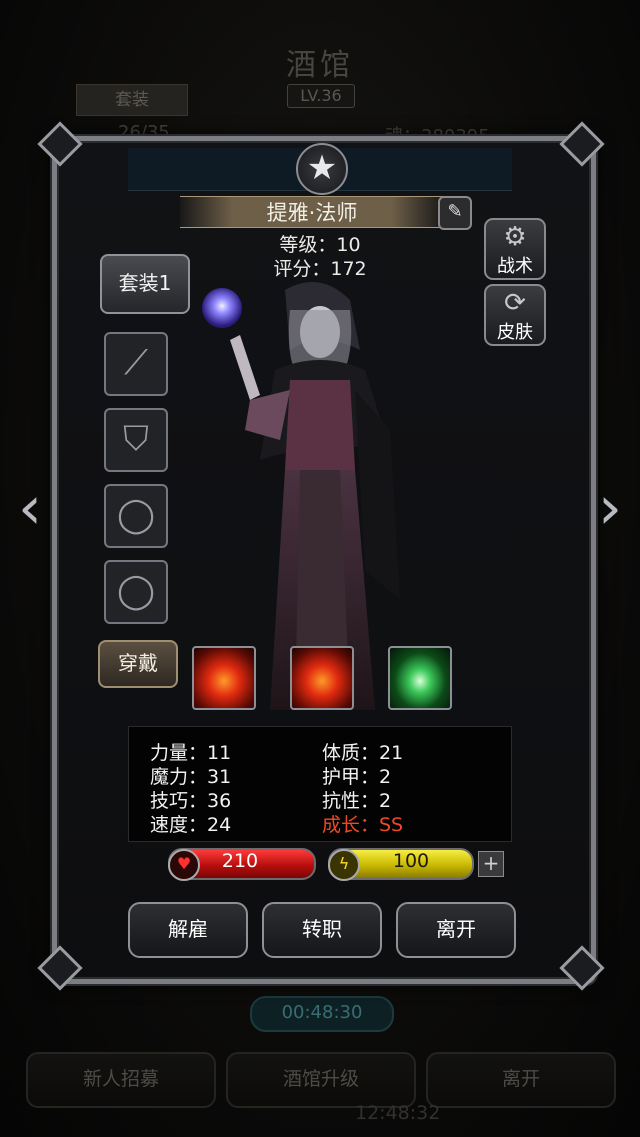 The height and width of the screenshot is (1137, 640). Describe the element at coordinates (322, 169) in the screenshot. I see `star-icon: ★` at that location.